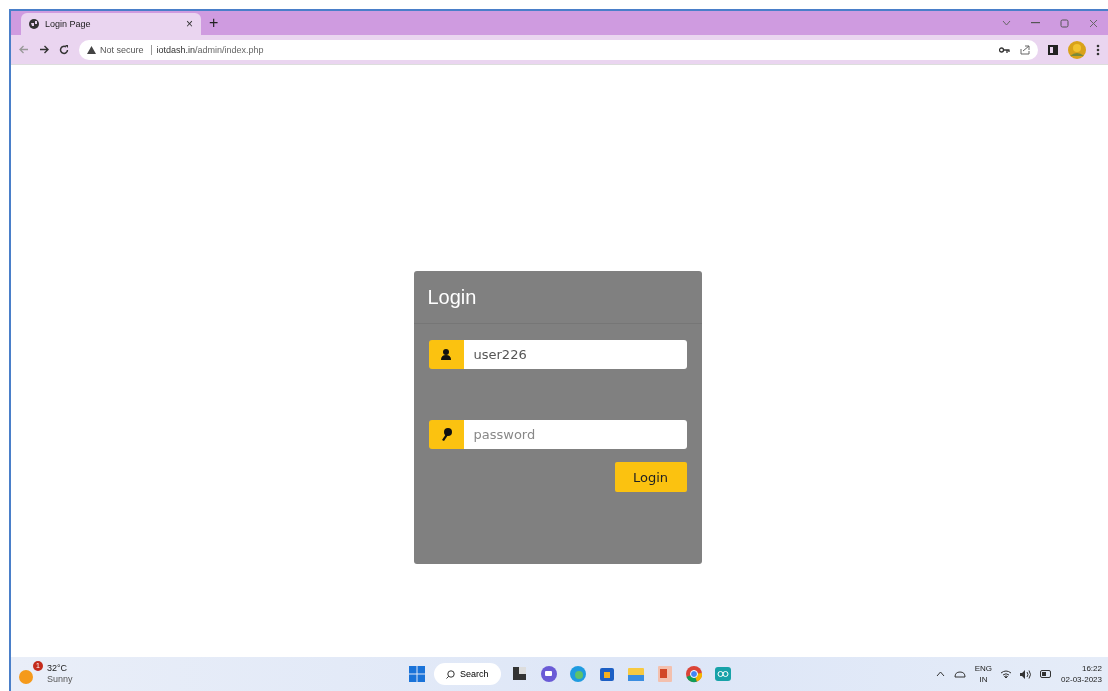 This screenshot has height=691, width=1108. Describe the element at coordinates (983, 679) in the screenshot. I see `region-label: IN` at that location.